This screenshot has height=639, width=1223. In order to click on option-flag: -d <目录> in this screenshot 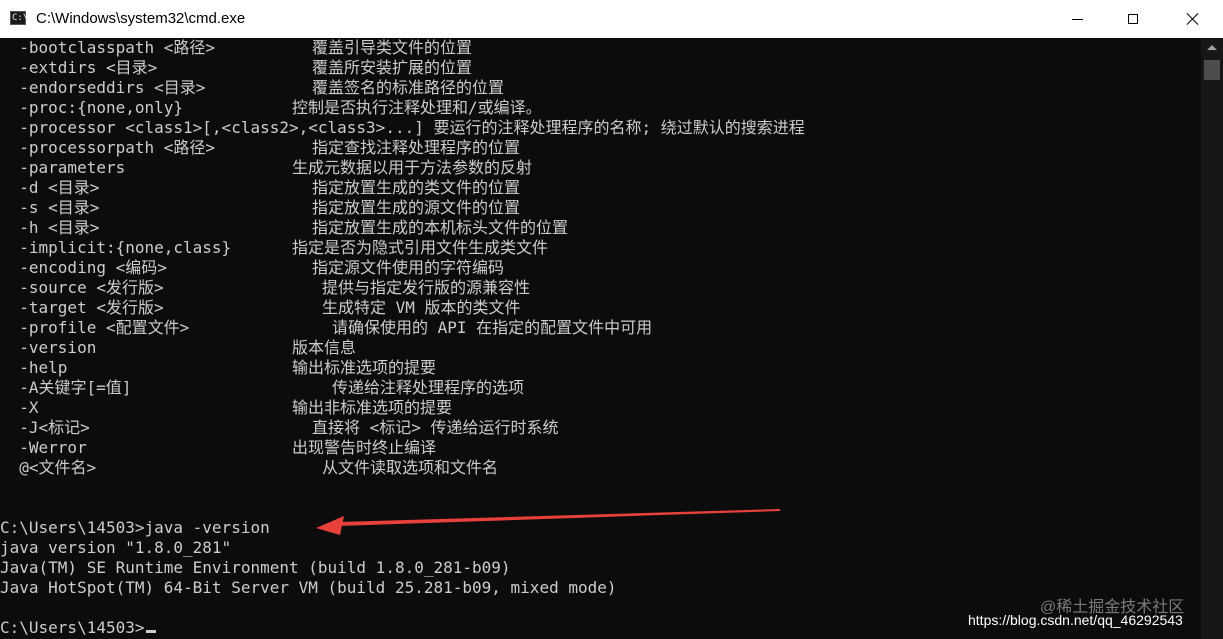, I will do `click(50, 187)`.